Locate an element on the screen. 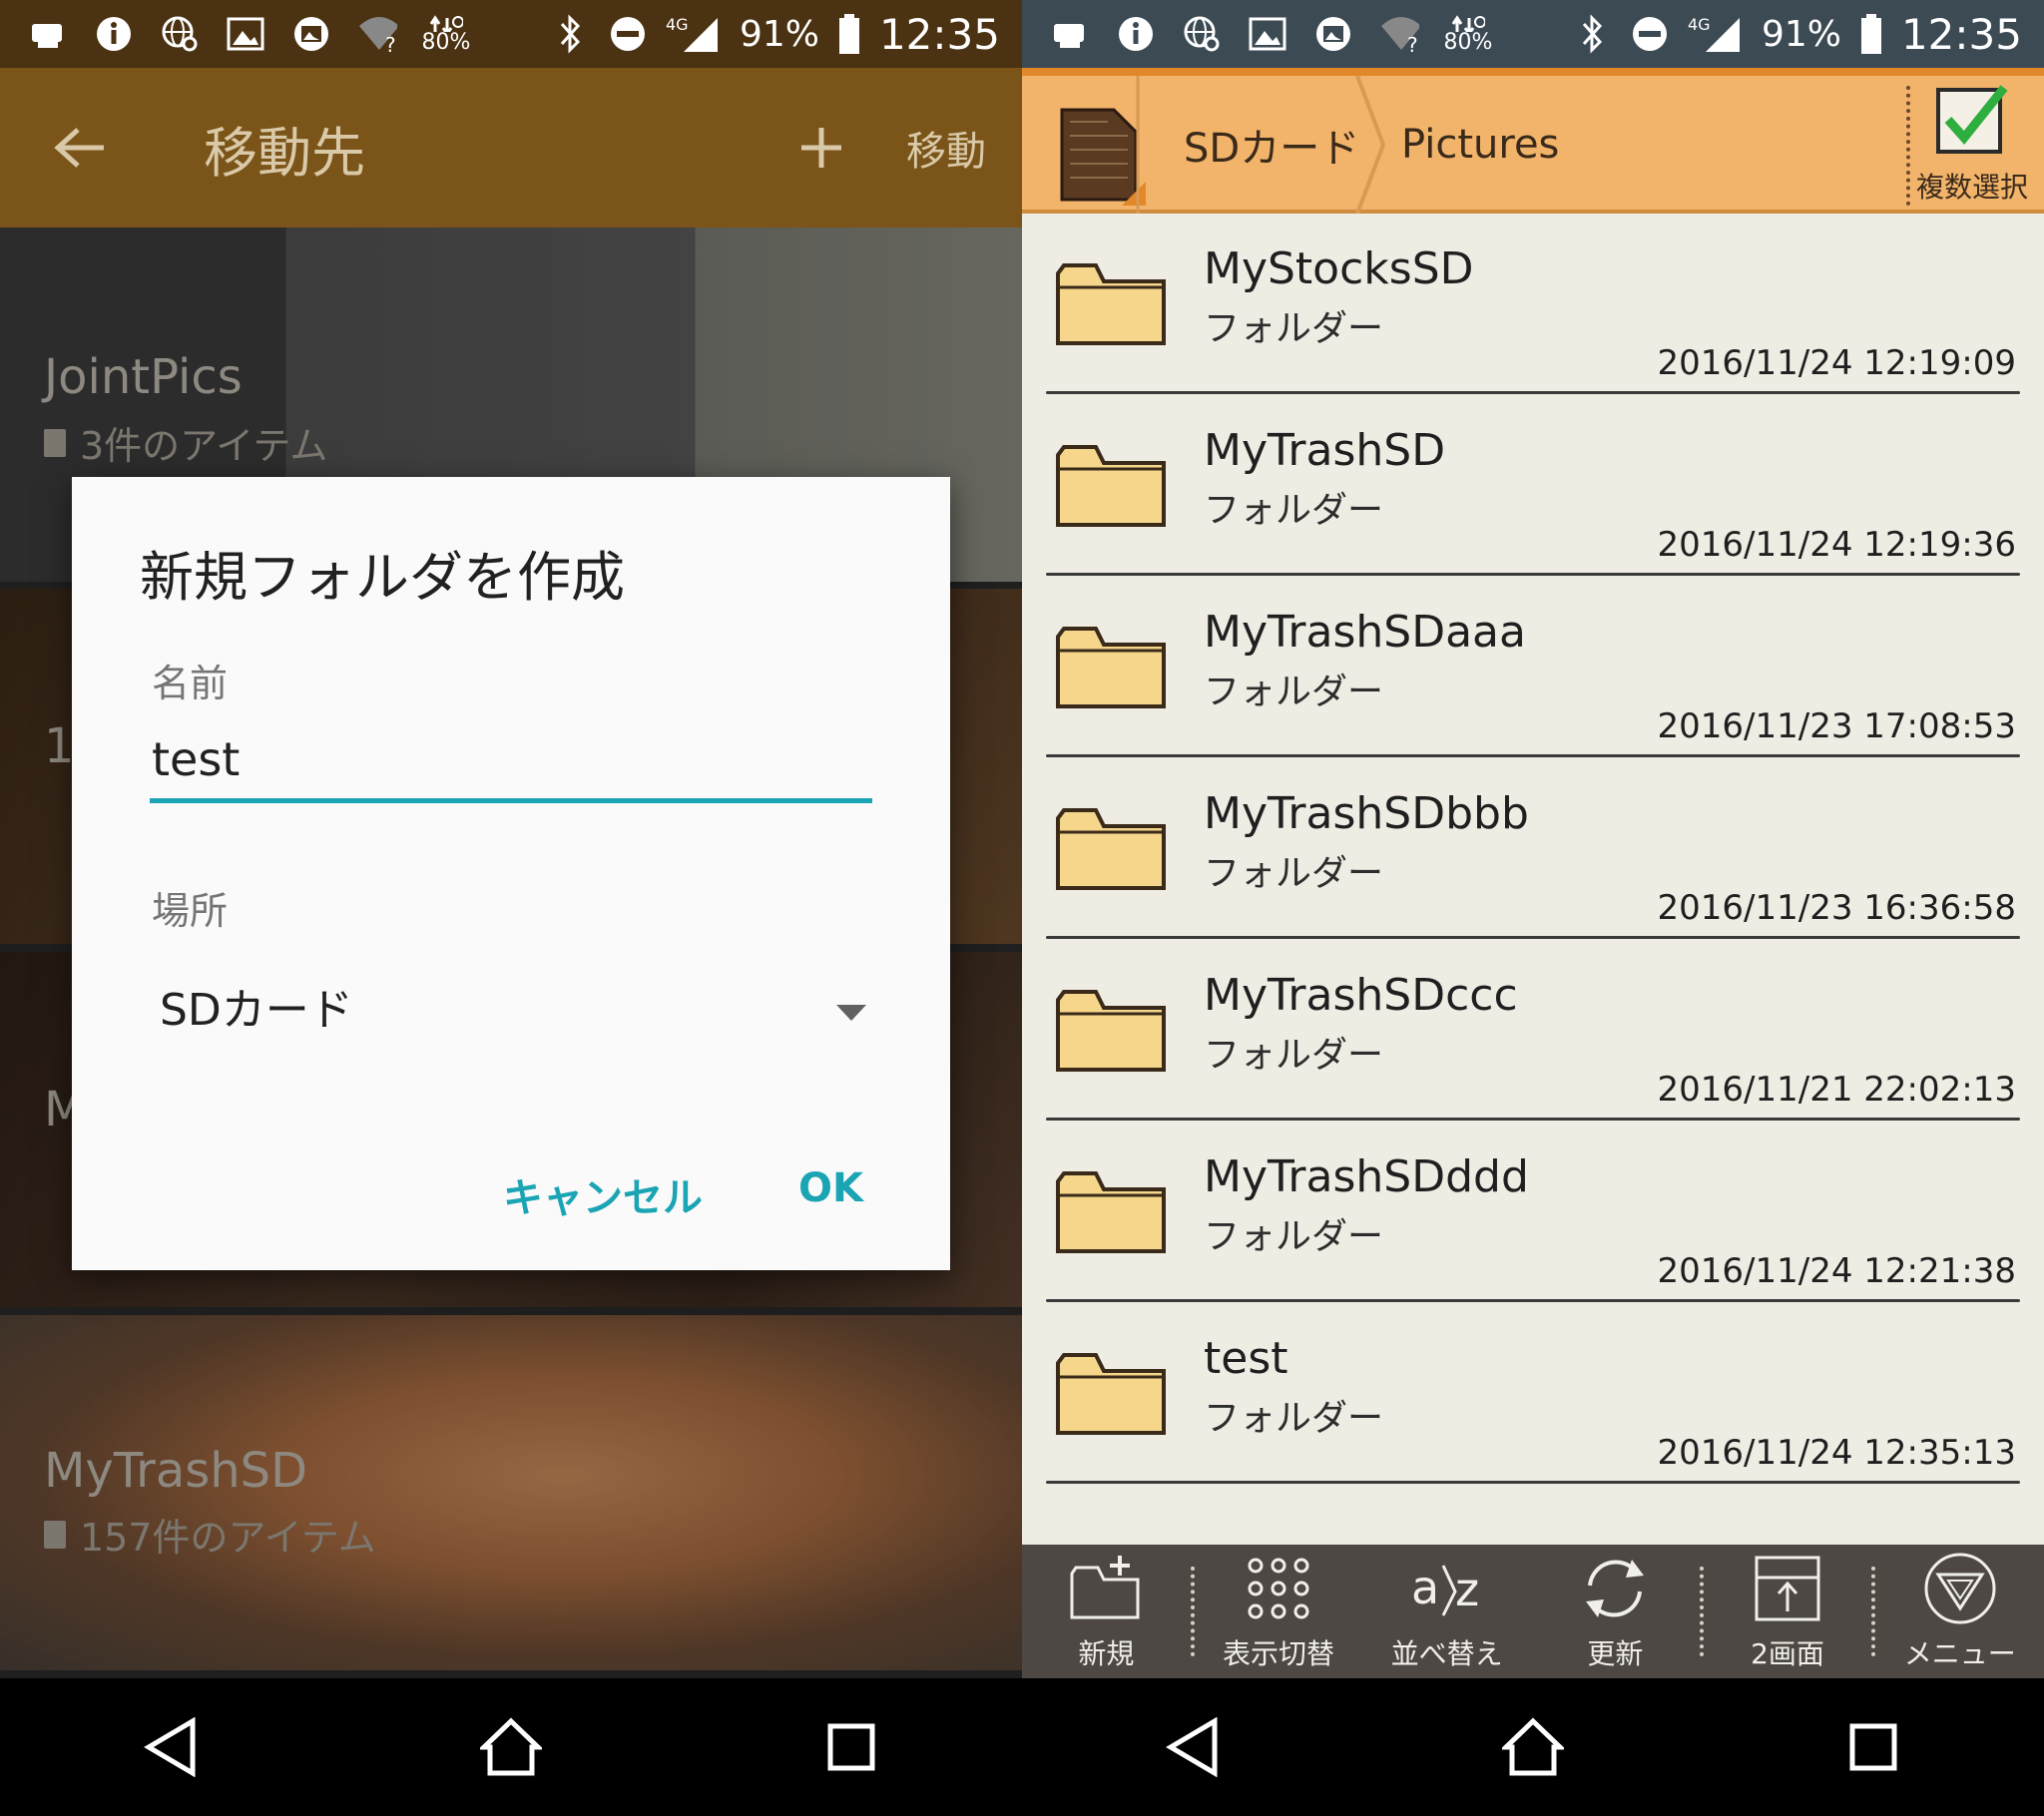 This screenshot has height=1816, width=2044. folder-date: 2016/11/21 22:02:13 is located at coordinates (1836, 1090).